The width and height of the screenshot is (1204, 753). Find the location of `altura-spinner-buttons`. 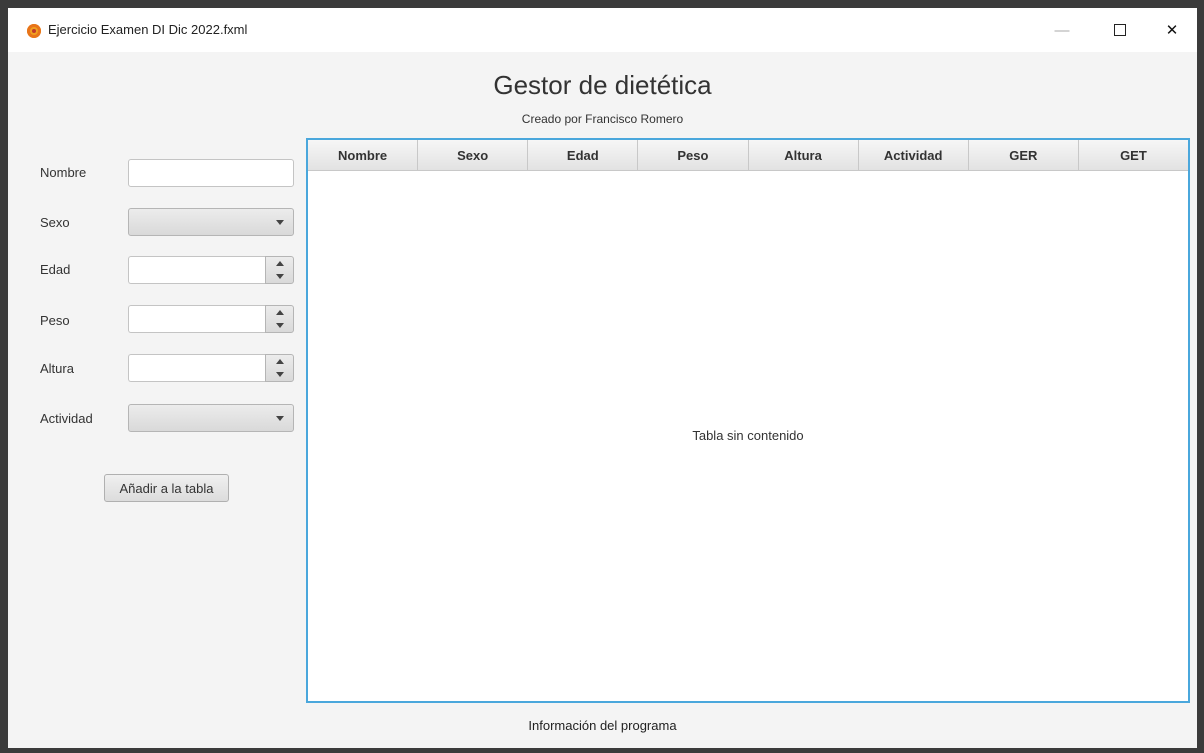

altura-spinner-buttons is located at coordinates (279, 368).